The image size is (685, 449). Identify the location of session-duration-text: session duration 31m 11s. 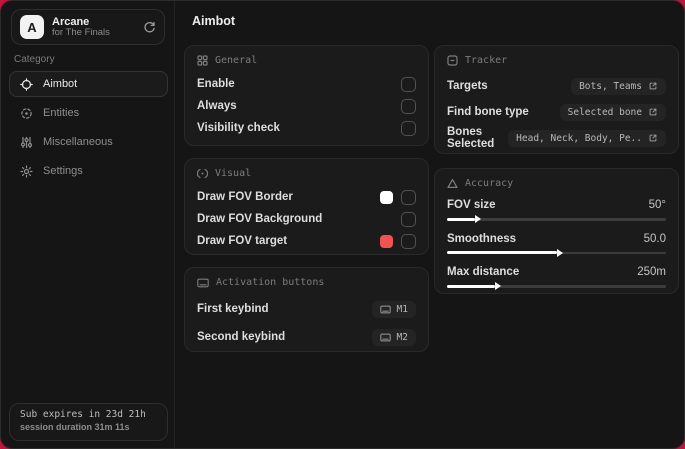
(75, 427).